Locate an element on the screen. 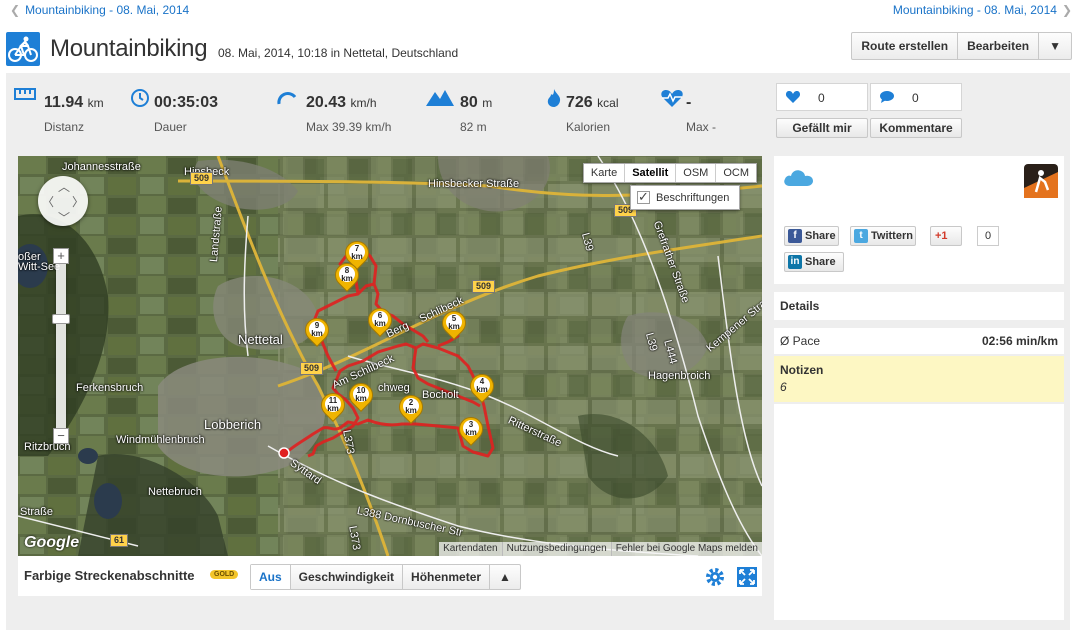 This screenshot has height=640, width=1082. label-johannesstrasse: Johannesstraße is located at coordinates (101, 167).